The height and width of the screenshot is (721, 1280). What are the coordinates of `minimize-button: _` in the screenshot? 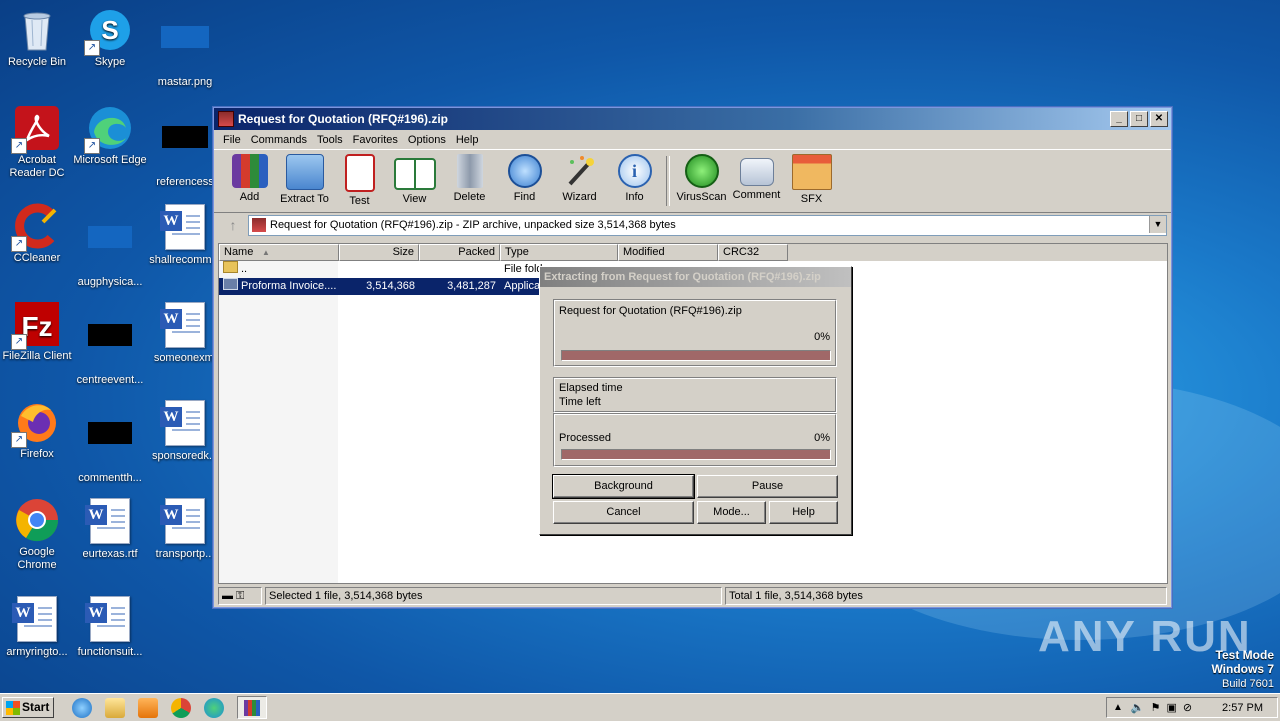 It's located at (1119, 119).